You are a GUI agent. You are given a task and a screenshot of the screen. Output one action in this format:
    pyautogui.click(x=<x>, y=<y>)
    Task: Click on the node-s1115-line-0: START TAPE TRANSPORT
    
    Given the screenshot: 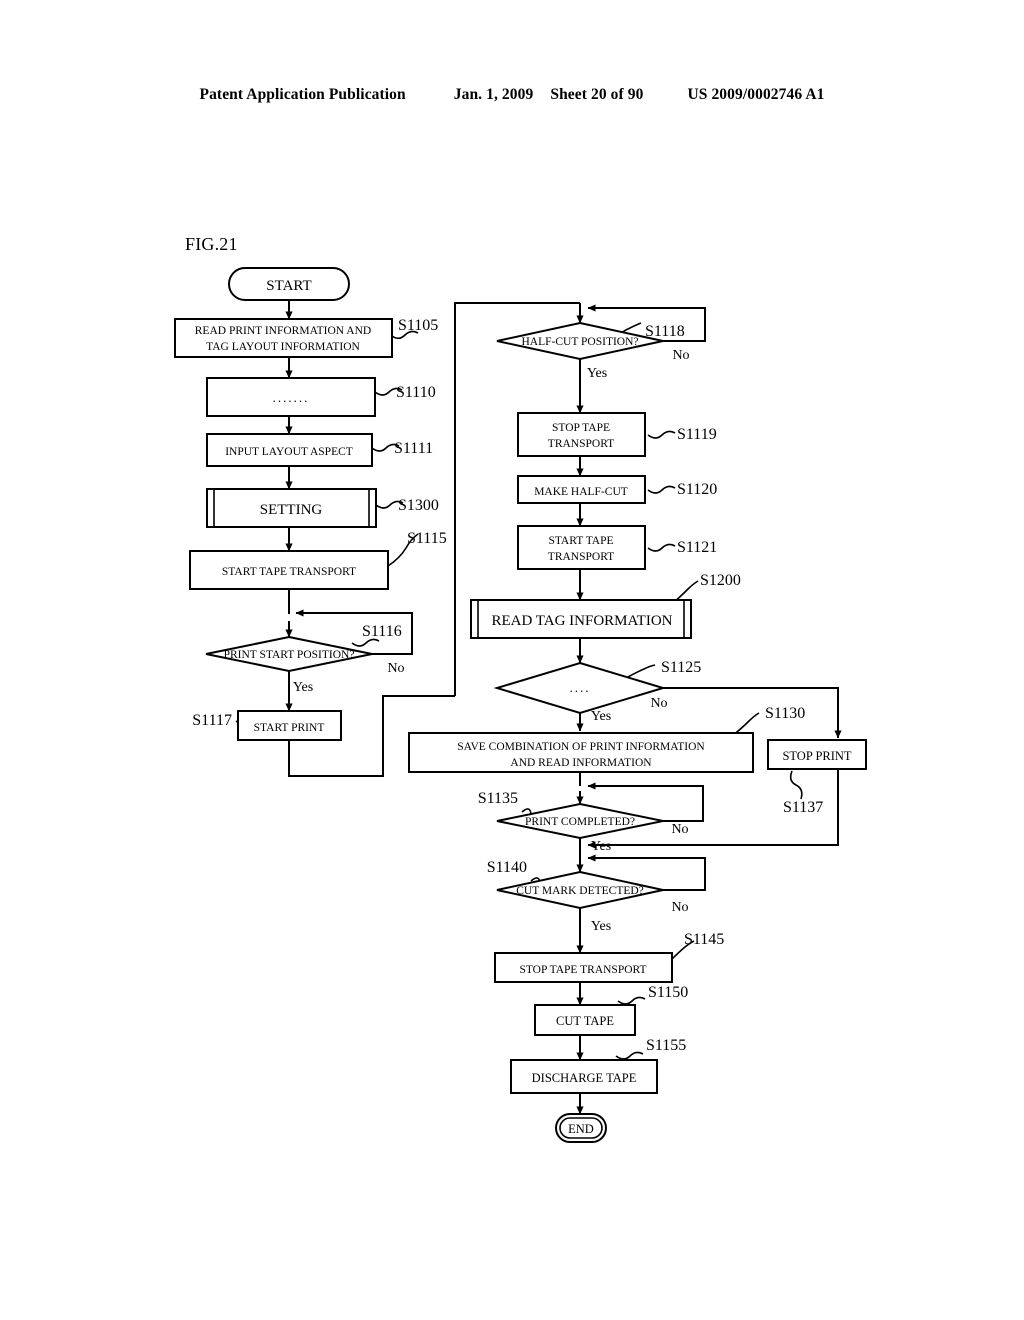 What is the action you would take?
    pyautogui.click(x=289, y=572)
    